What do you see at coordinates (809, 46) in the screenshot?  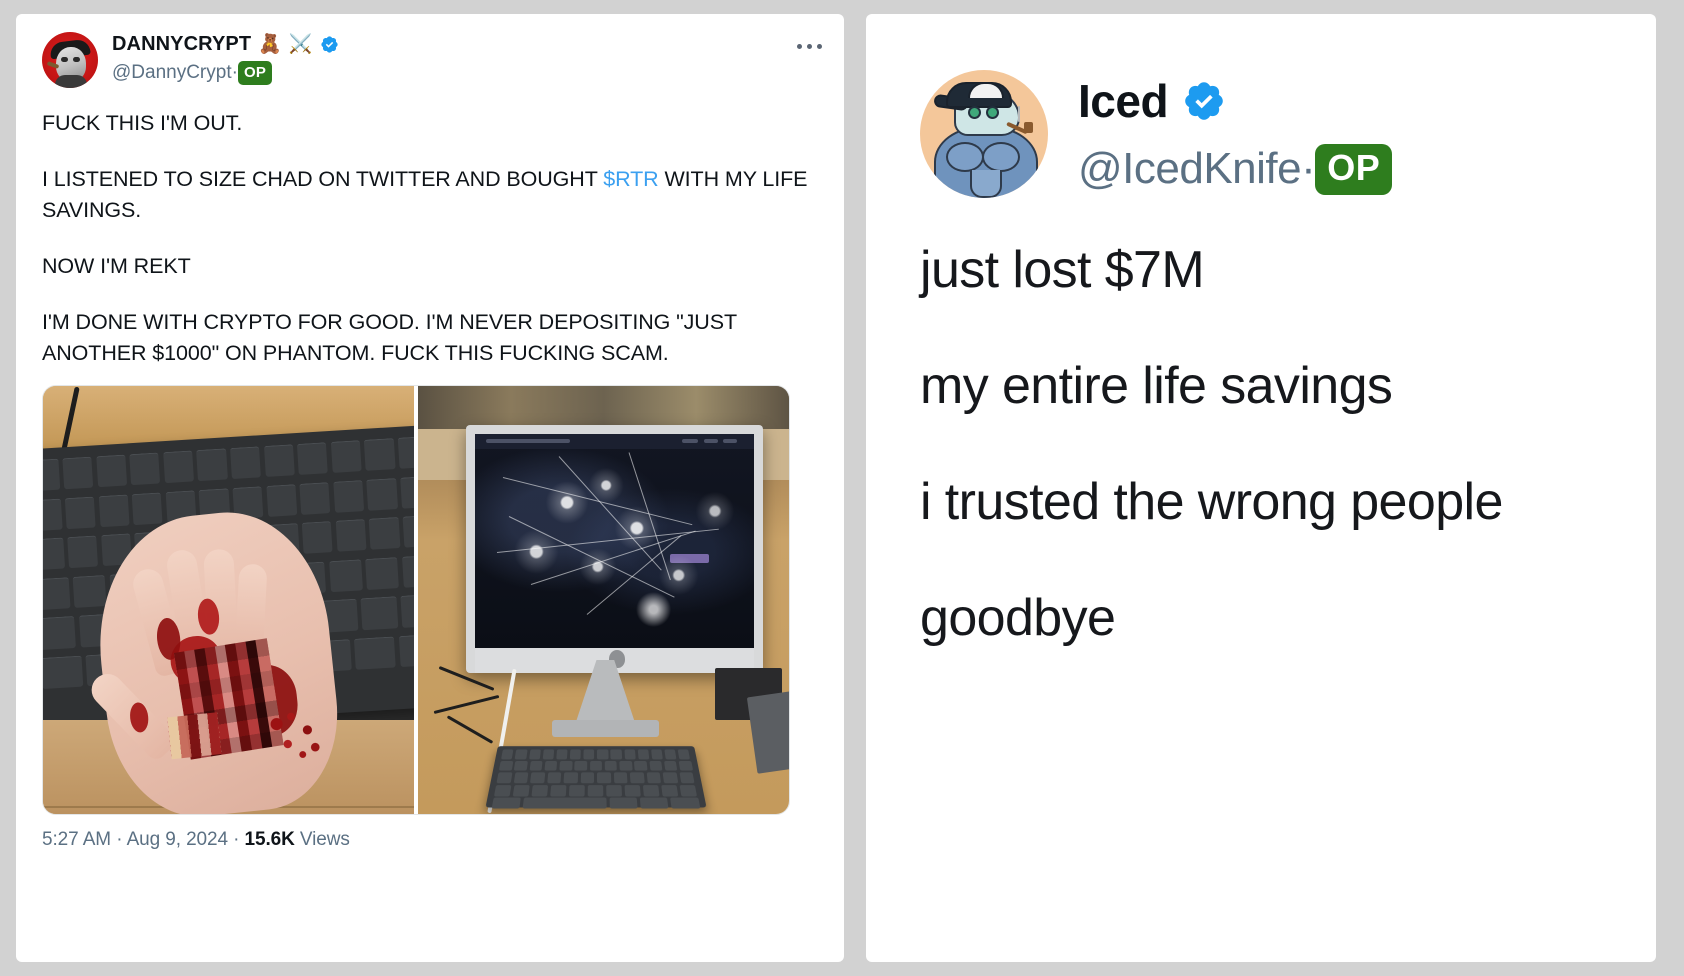 I see `more-options-icon` at bounding box center [809, 46].